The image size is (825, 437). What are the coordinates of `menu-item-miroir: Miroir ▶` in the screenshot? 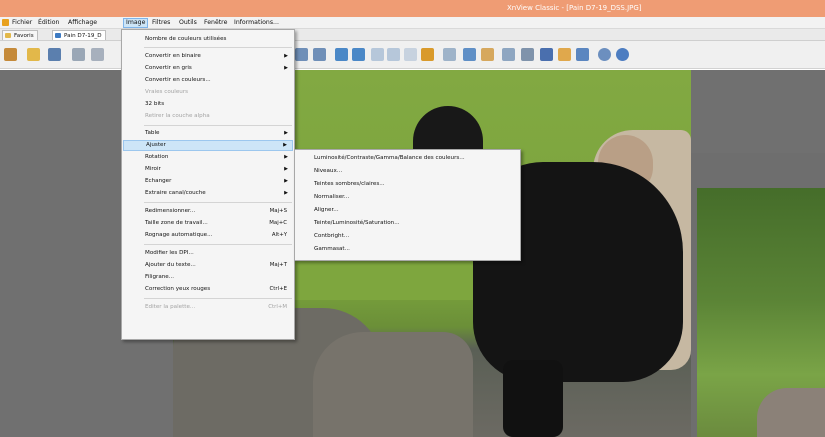 It's located at (208, 169).